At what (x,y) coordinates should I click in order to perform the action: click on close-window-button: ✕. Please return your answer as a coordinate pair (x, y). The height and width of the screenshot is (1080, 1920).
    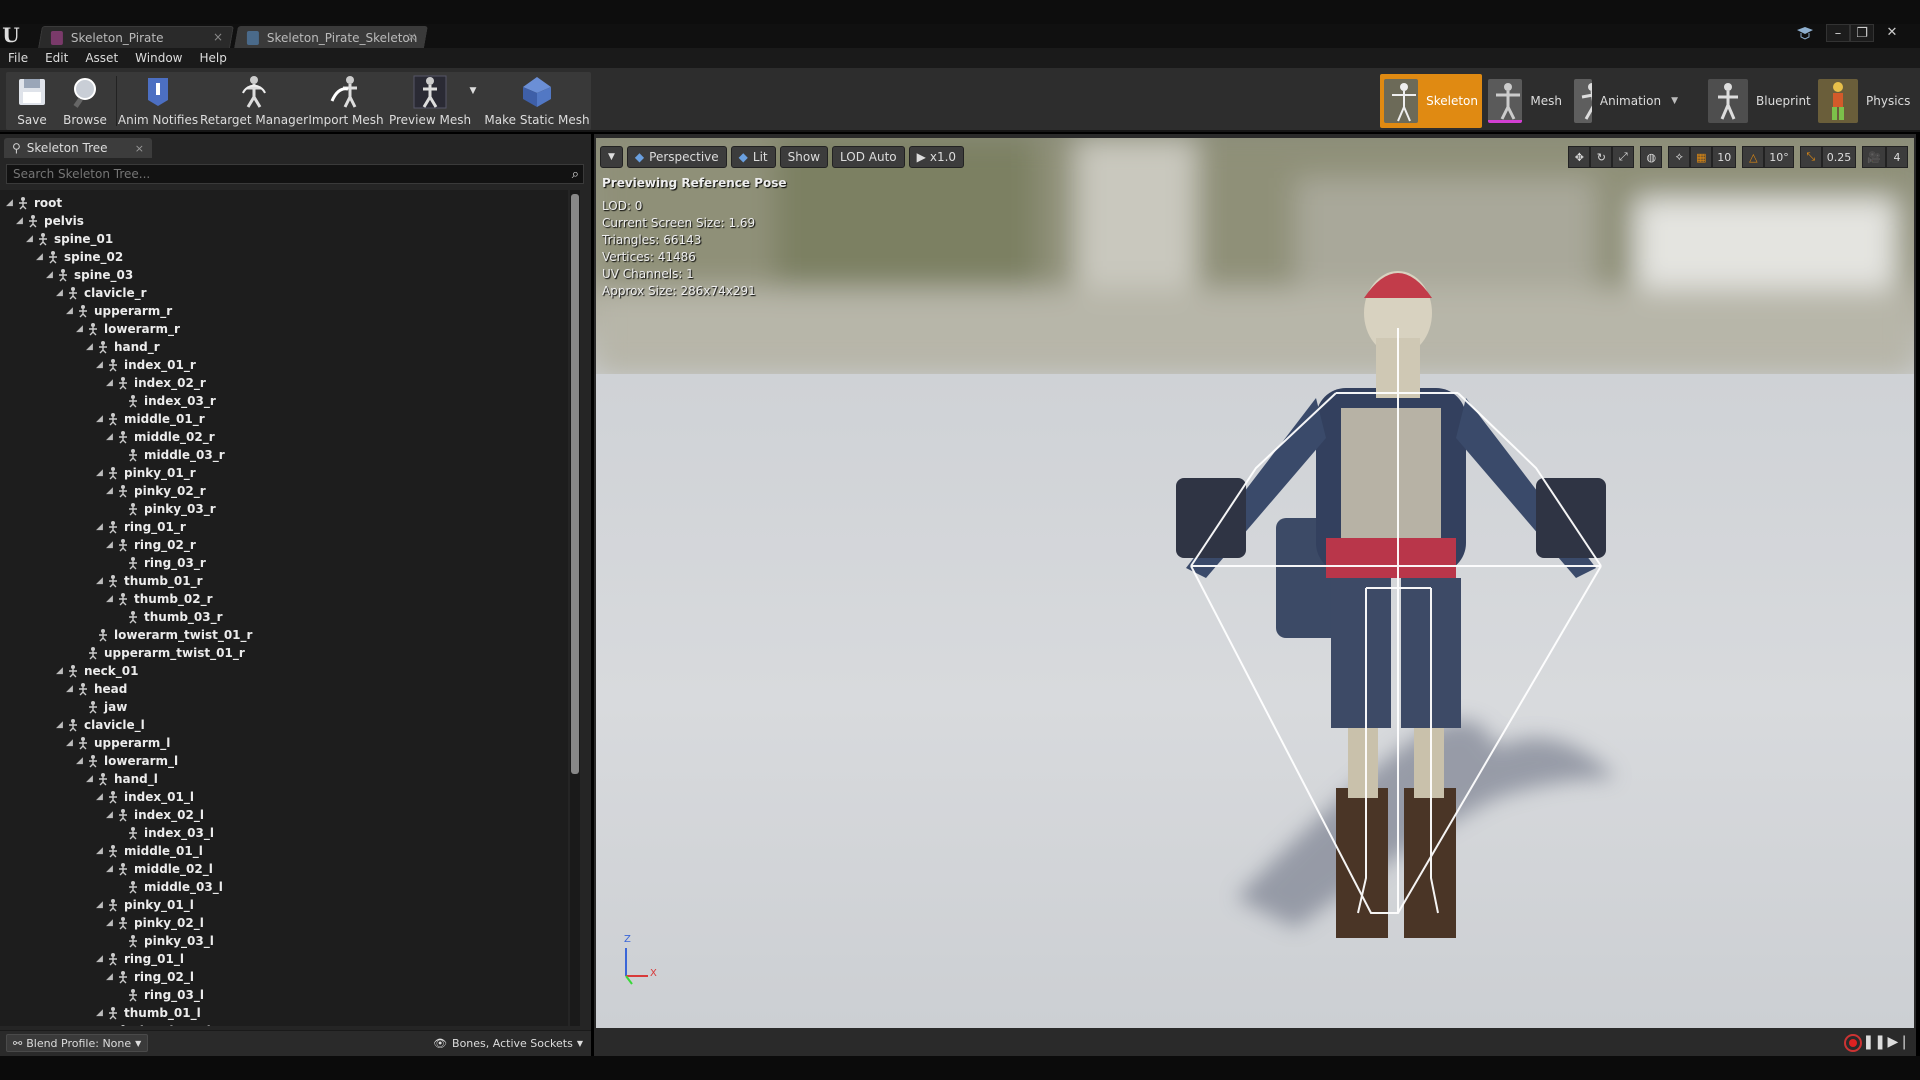
    Looking at the image, I should click on (1892, 33).